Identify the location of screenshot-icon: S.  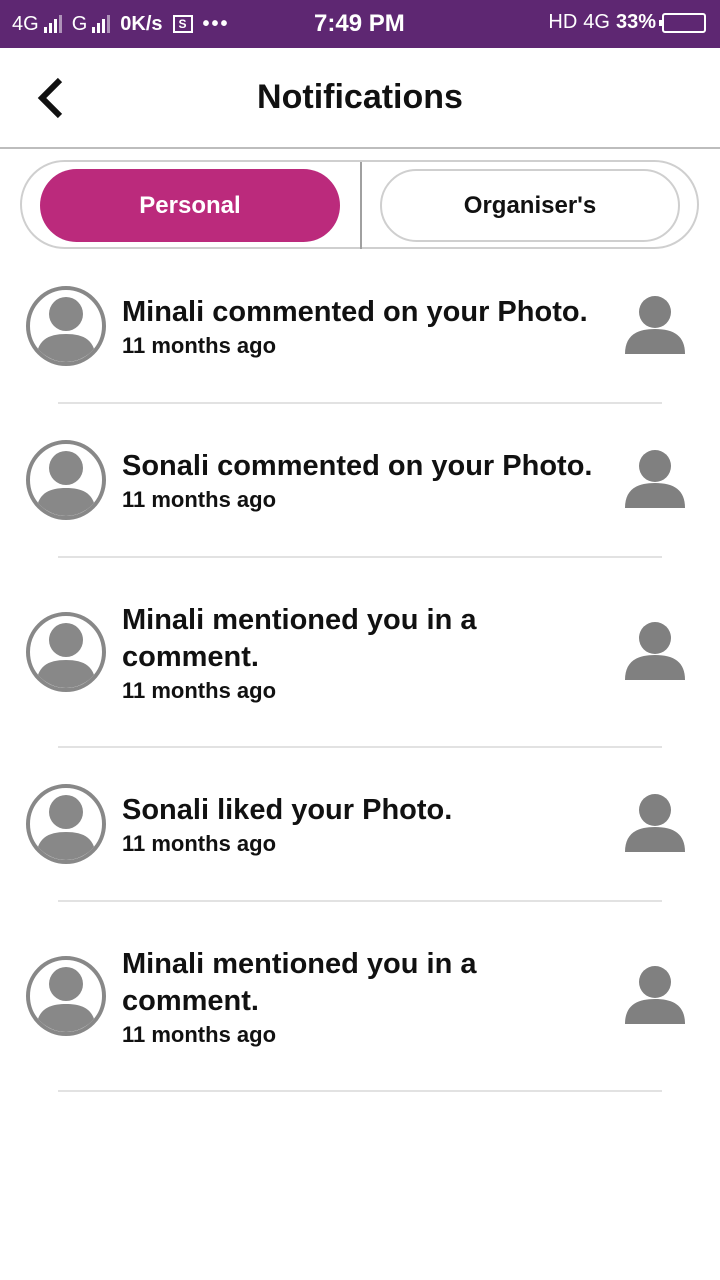
(182, 24).